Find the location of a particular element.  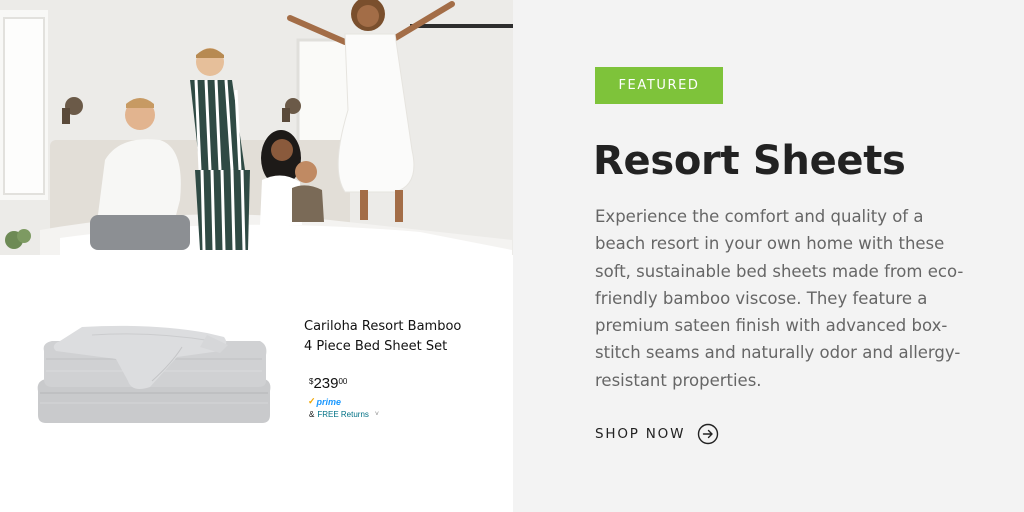

shop-now-button: SHOP NOW is located at coordinates (657, 434).